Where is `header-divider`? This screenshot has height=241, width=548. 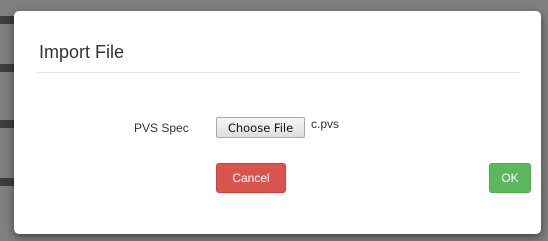
header-divider is located at coordinates (278, 72).